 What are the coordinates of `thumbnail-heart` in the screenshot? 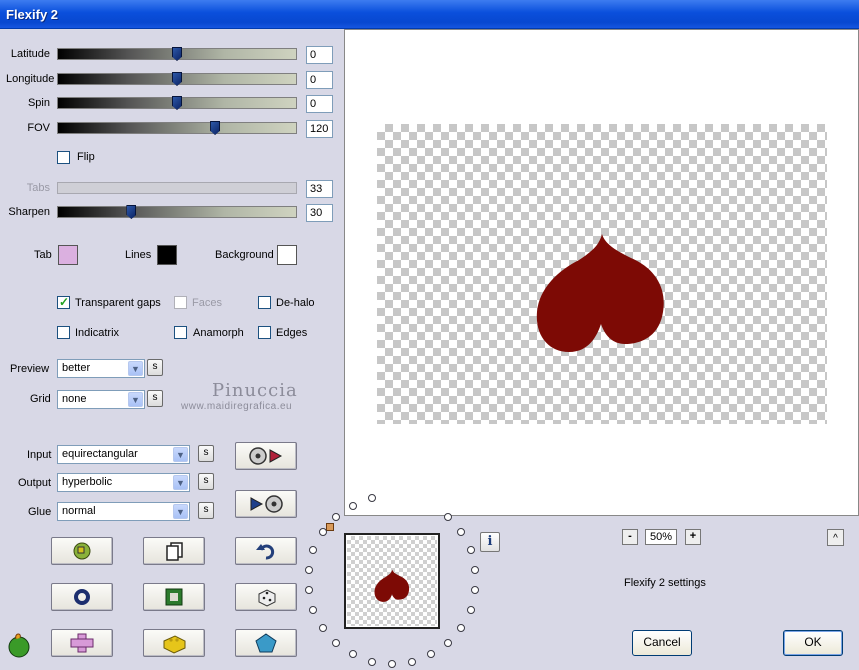 It's located at (392, 585).